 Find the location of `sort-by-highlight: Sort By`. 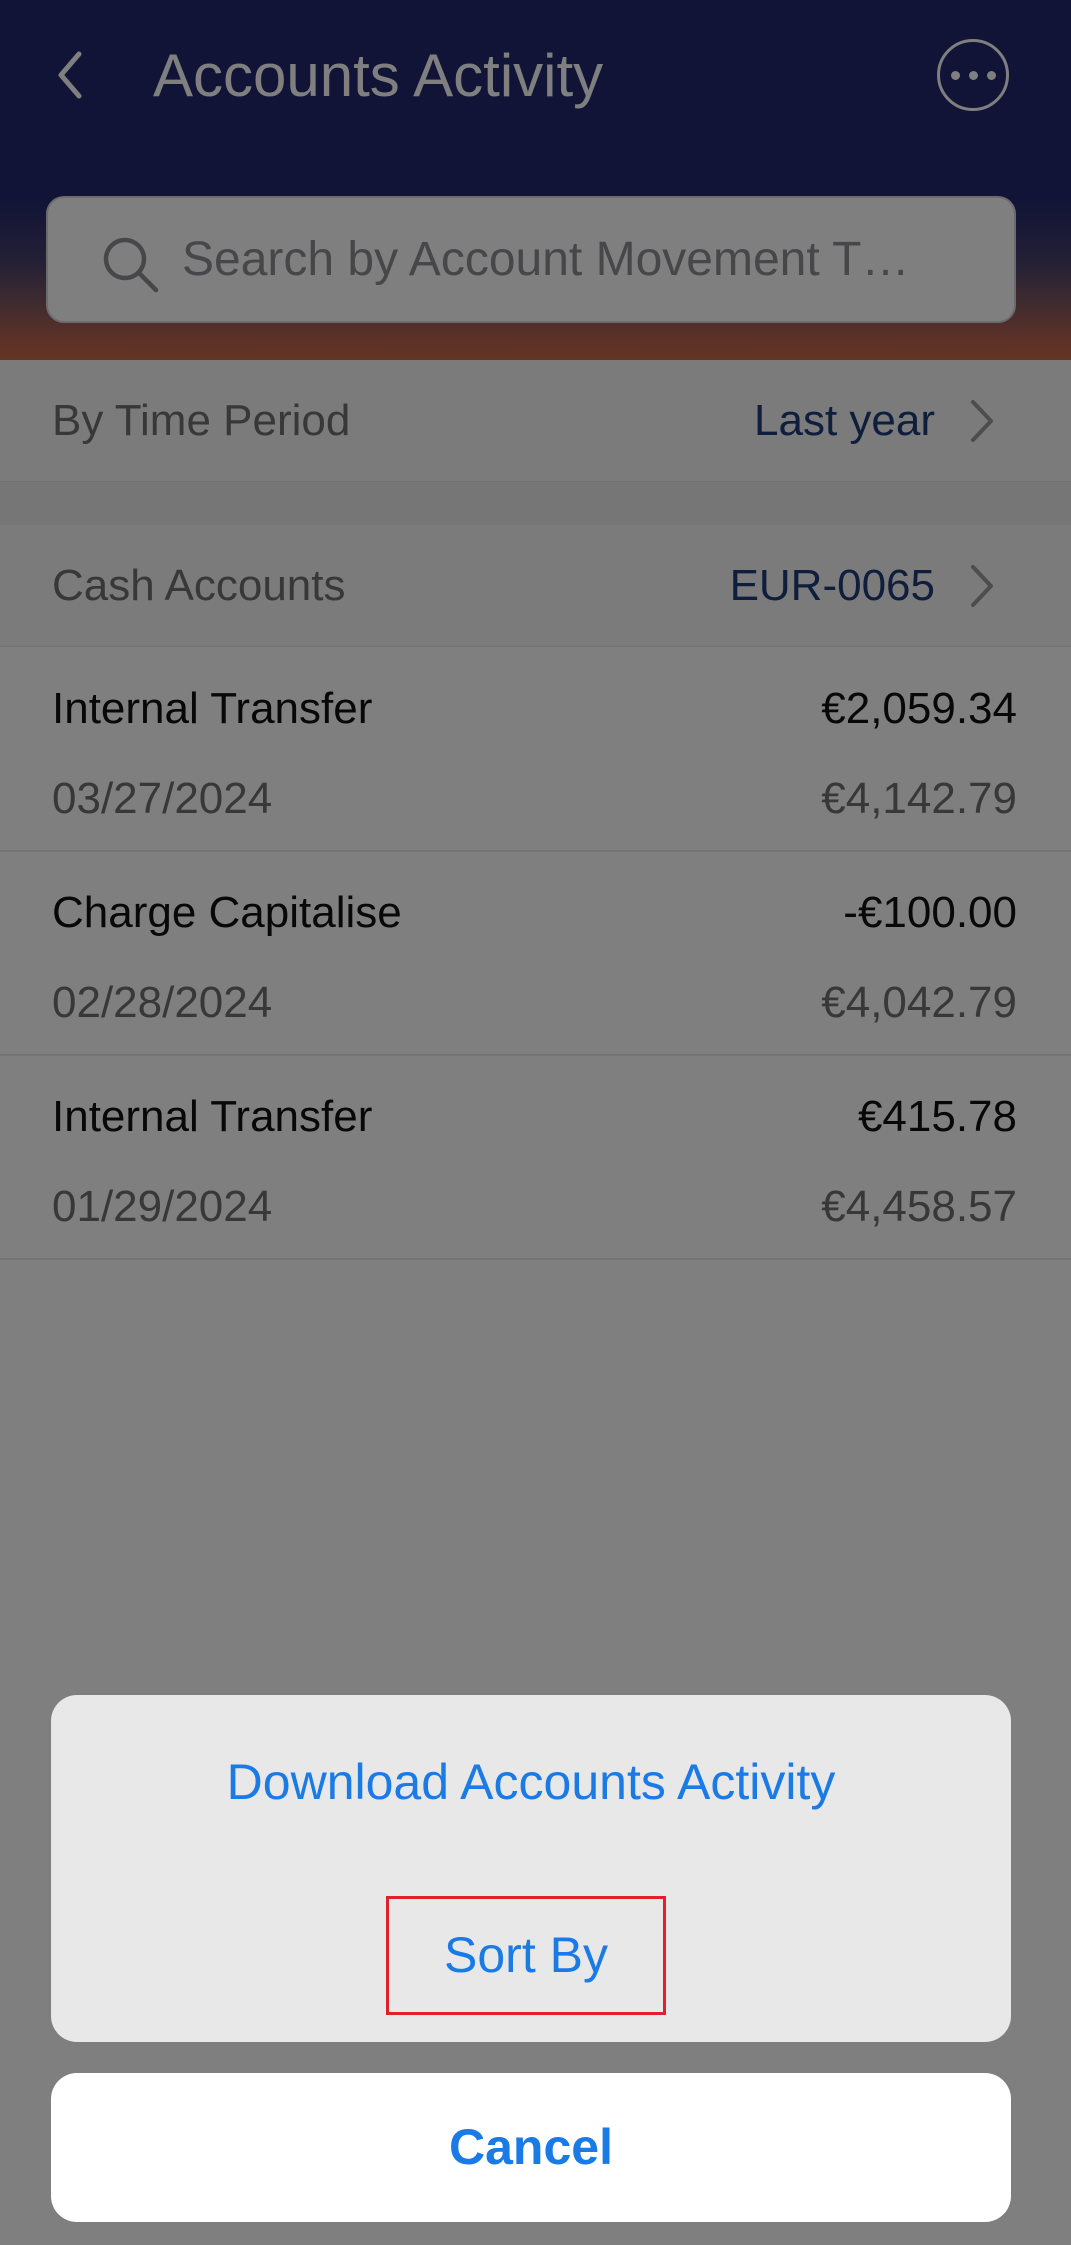

sort-by-highlight: Sort By is located at coordinates (526, 1955).